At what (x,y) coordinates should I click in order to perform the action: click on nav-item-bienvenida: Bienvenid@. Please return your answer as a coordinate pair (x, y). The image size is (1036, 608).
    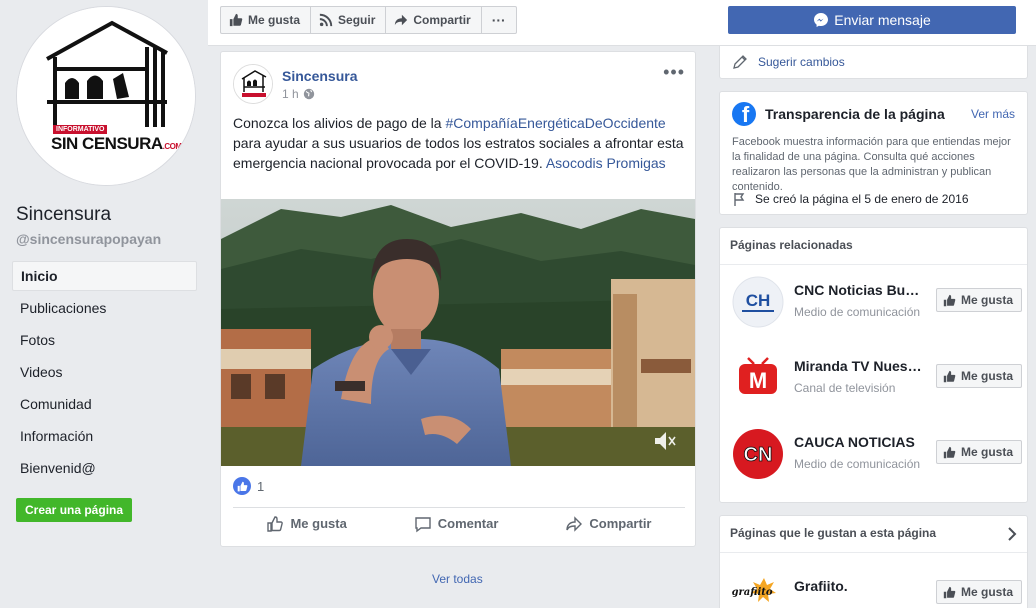
    Looking at the image, I should click on (104, 469).